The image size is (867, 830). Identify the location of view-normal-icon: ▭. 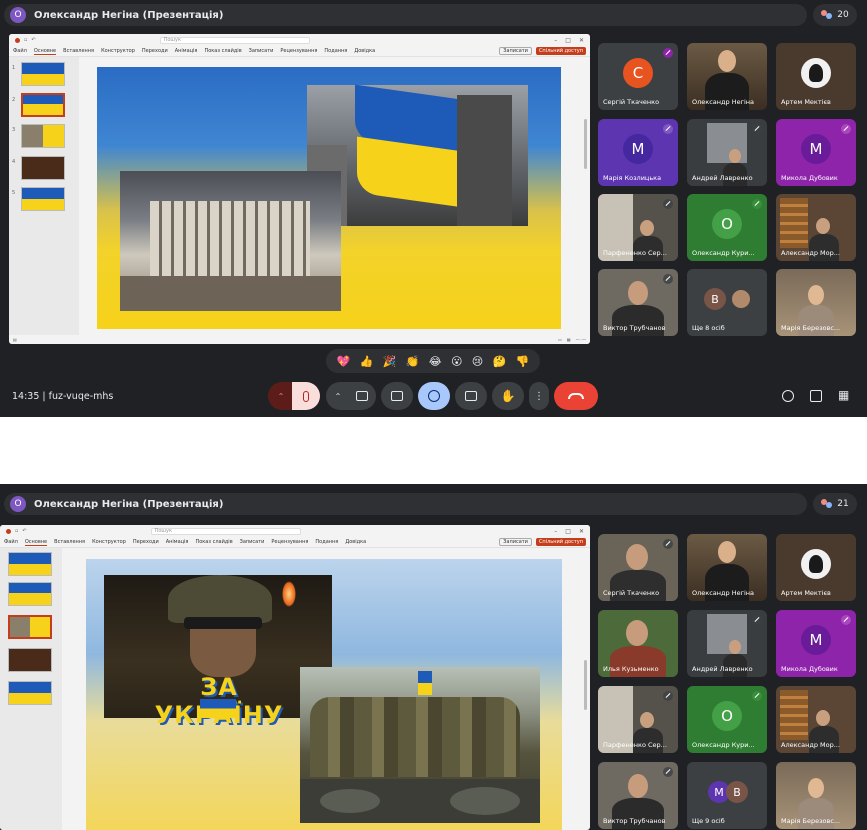
(560, 339).